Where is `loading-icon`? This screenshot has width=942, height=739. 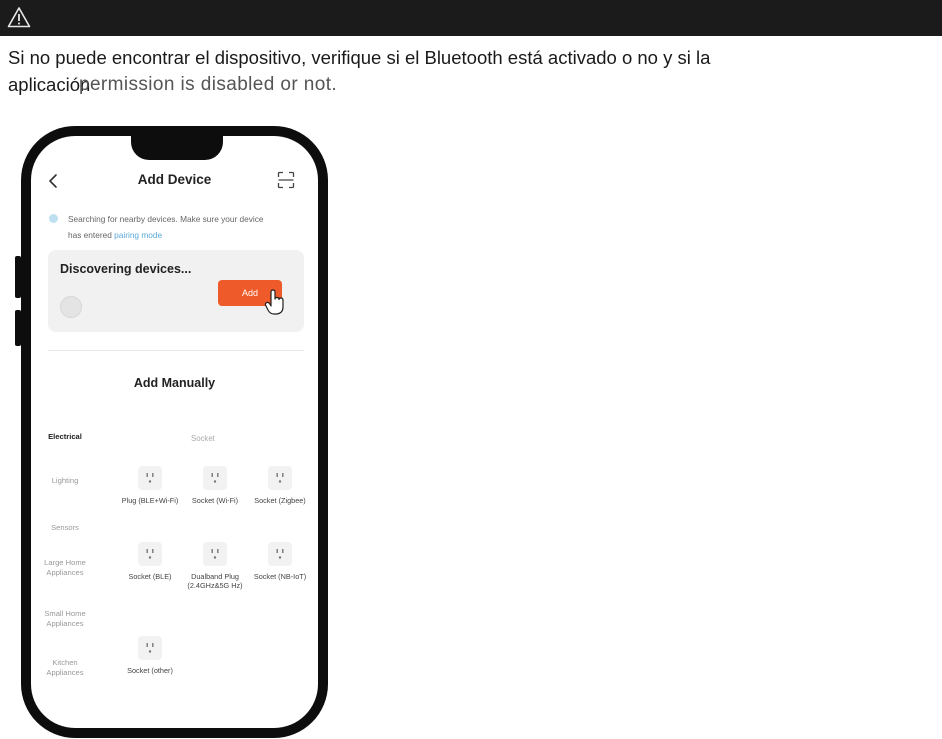 loading-icon is located at coordinates (53, 218).